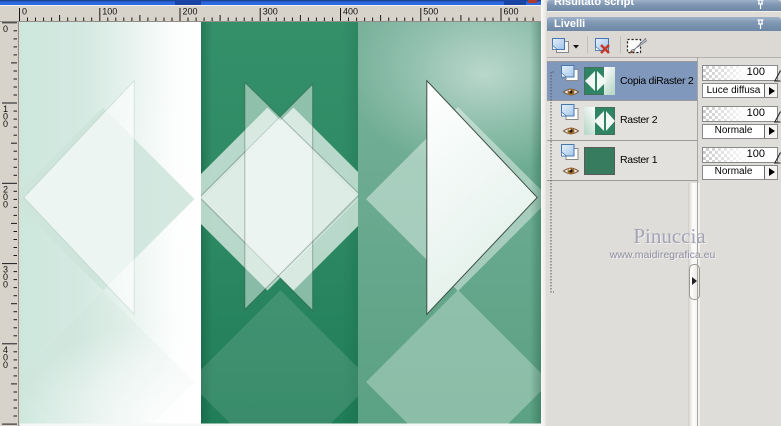 The width and height of the screenshot is (781, 426). I want to click on svg-text: 300, so click(270, 12).